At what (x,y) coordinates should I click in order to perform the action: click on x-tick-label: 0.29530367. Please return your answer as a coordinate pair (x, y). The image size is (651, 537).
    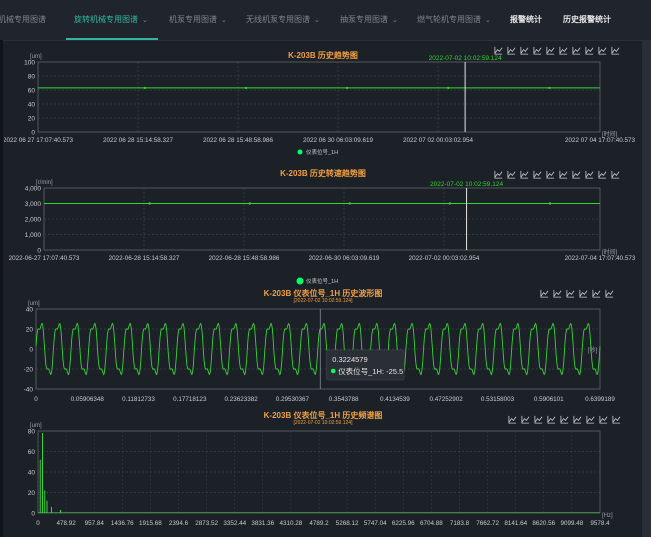
    Looking at the image, I should click on (293, 399).